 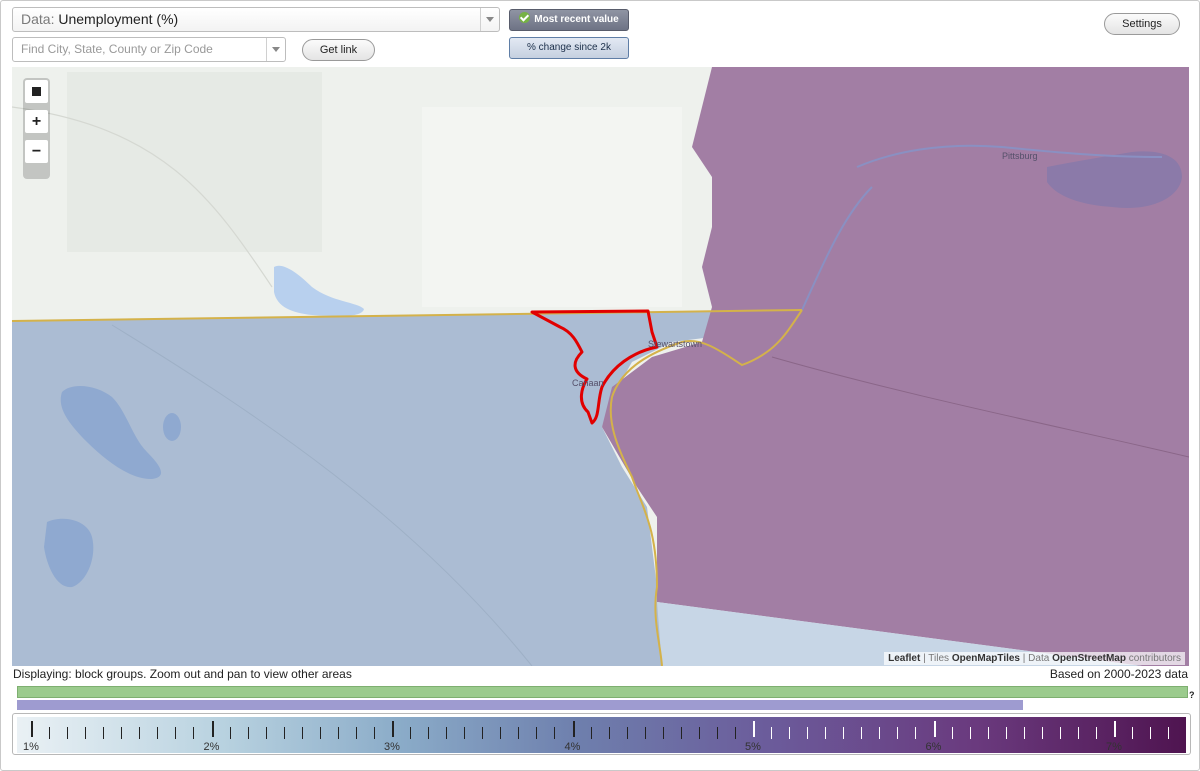 What do you see at coordinates (552, 207) in the screenshot?
I see `cleared-area` at bounding box center [552, 207].